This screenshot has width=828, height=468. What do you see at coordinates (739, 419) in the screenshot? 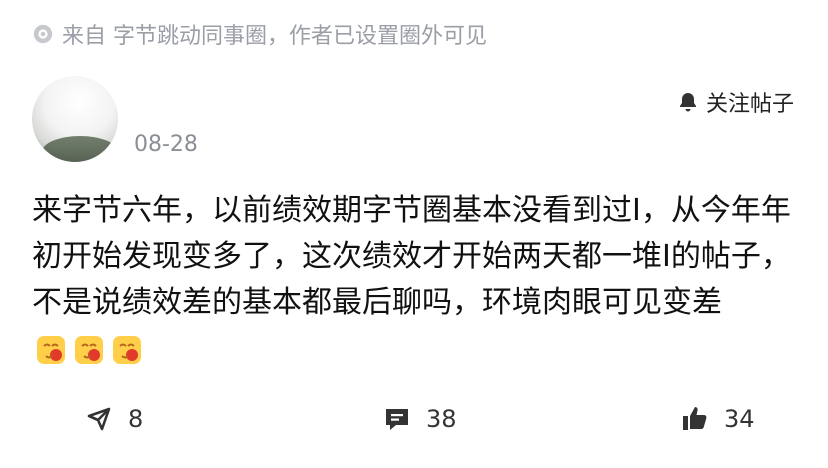
I see `like-count: 34` at bounding box center [739, 419].